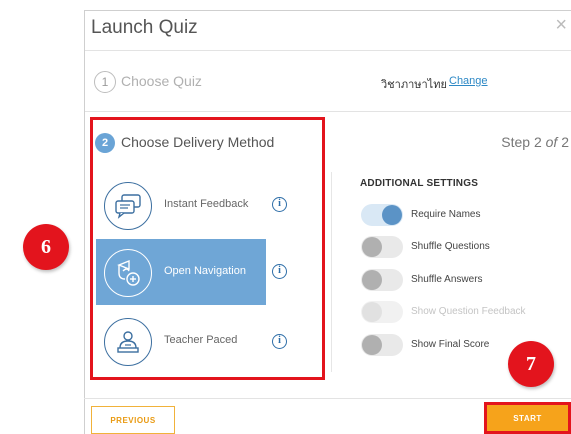  What do you see at coordinates (446, 214) in the screenshot?
I see `setting-label: Require Names` at bounding box center [446, 214].